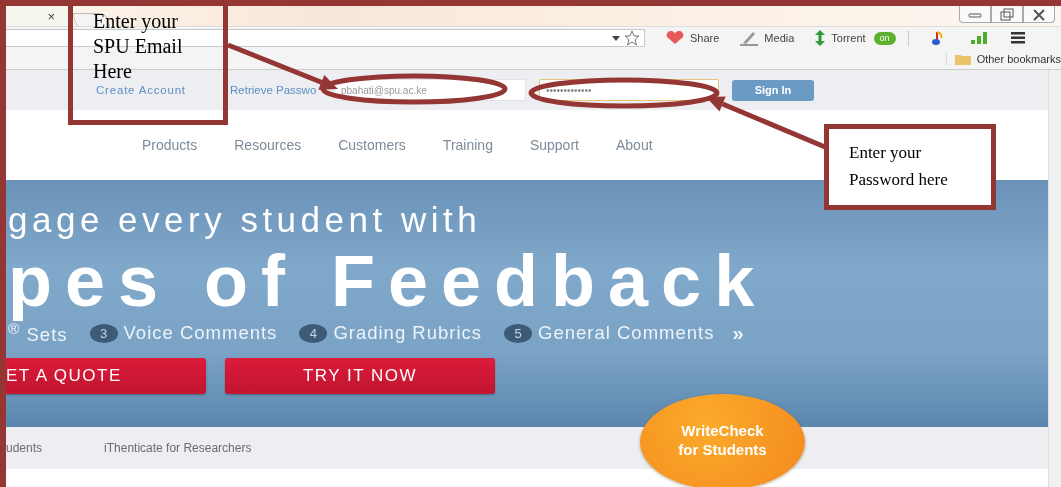 This screenshot has width=1061, height=487. Describe the element at coordinates (24, 448) in the screenshot. I see `product-link: udents` at that location.